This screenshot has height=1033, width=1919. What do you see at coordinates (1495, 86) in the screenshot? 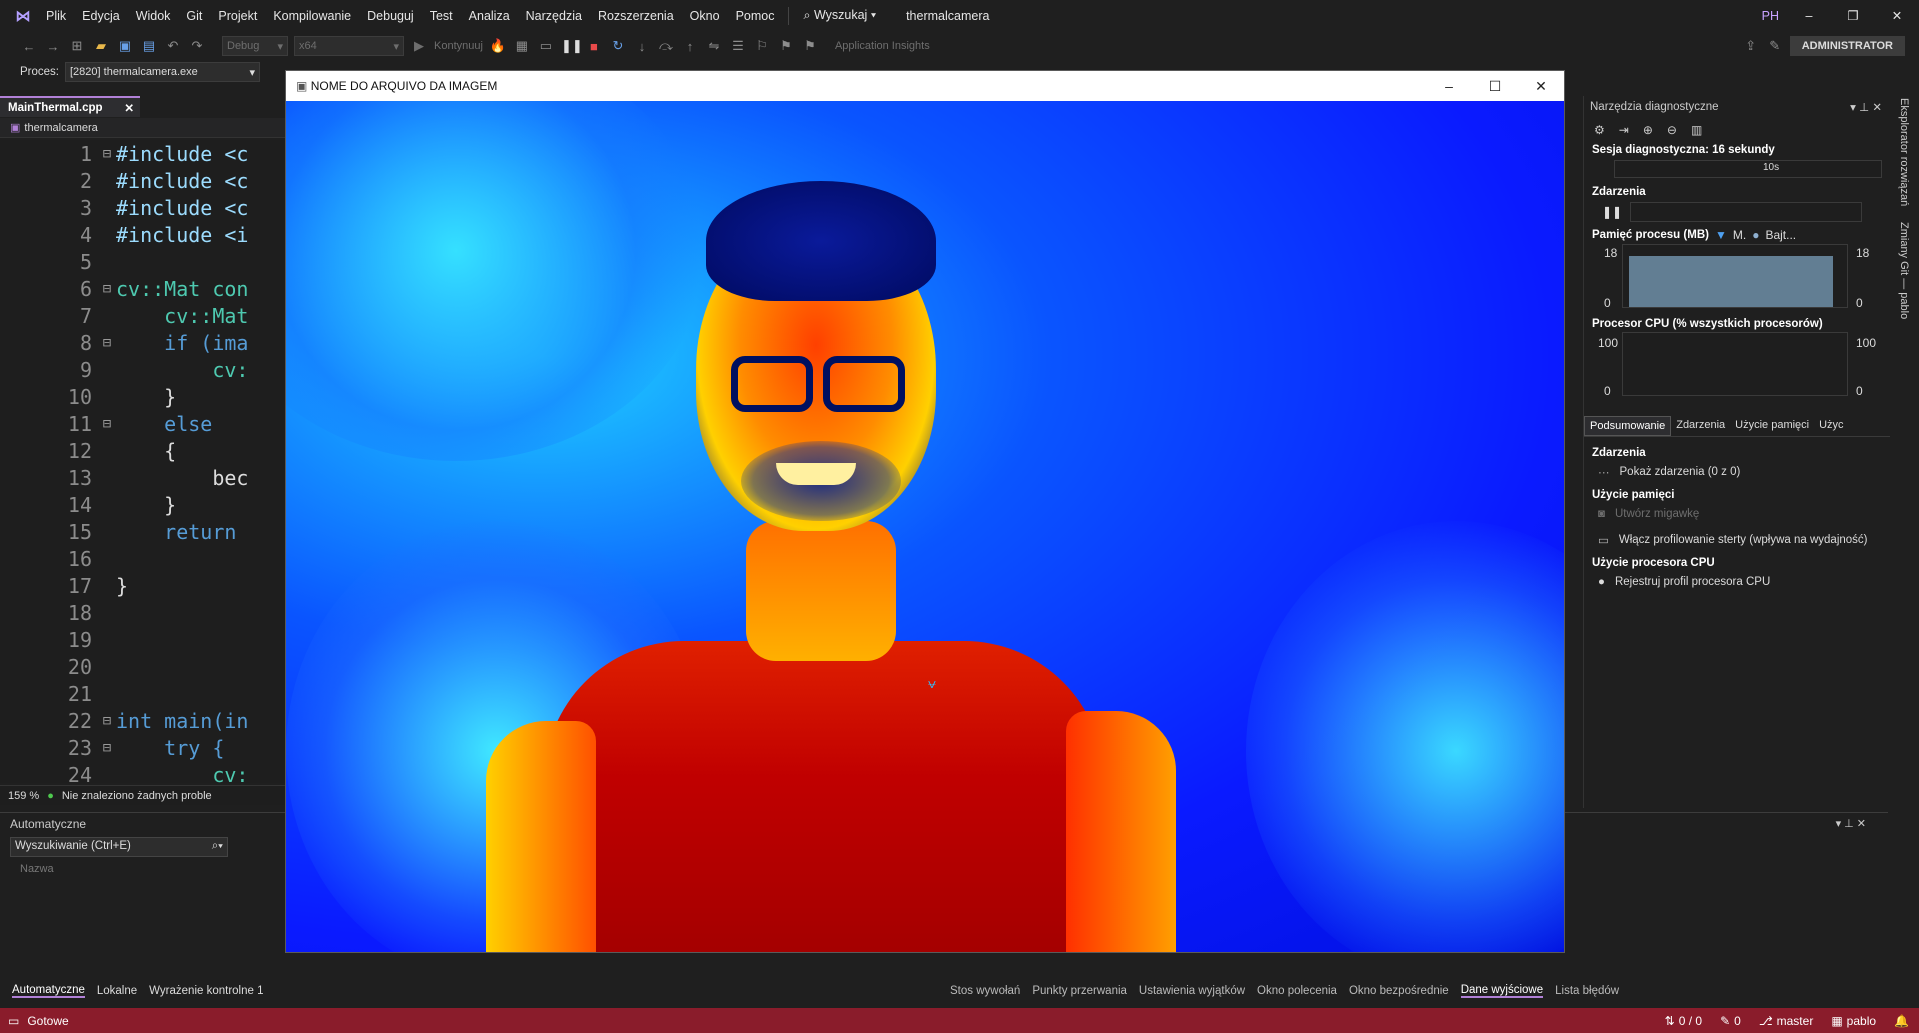
I see `maximize-icon: ☐` at bounding box center [1495, 86].